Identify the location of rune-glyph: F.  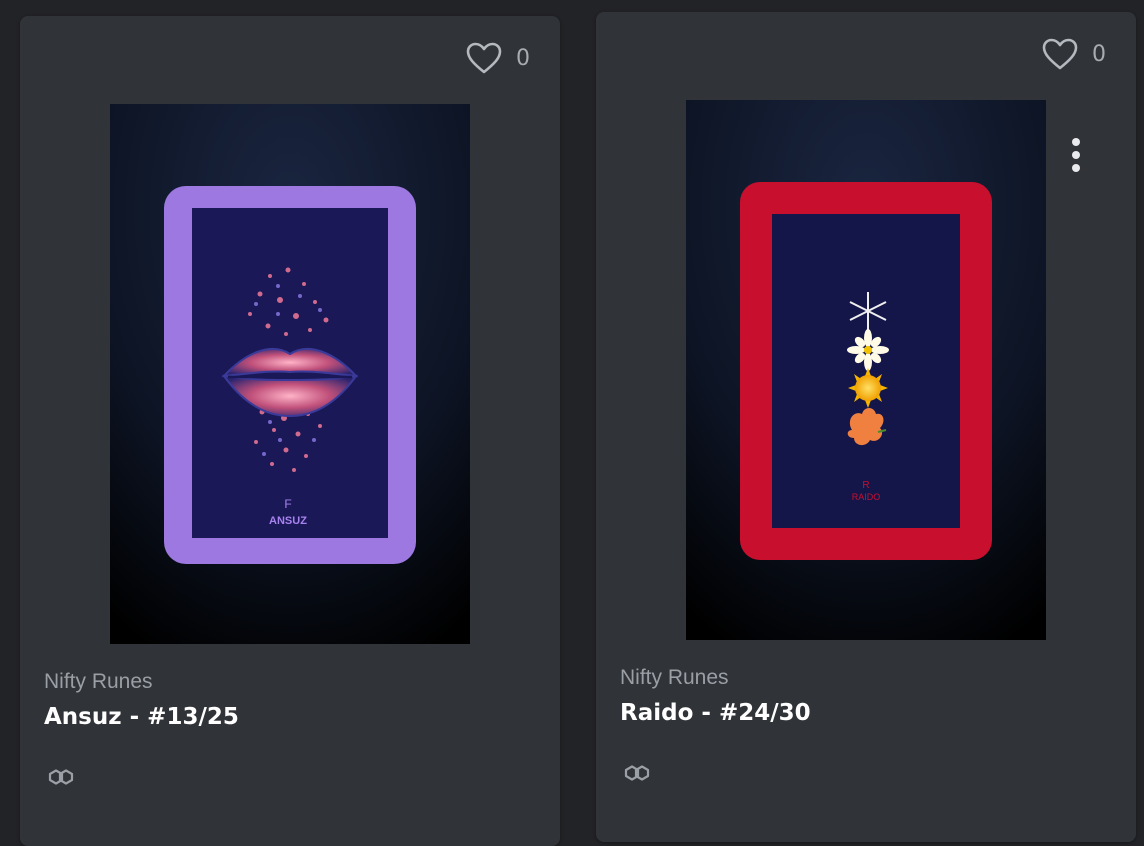
(287, 504).